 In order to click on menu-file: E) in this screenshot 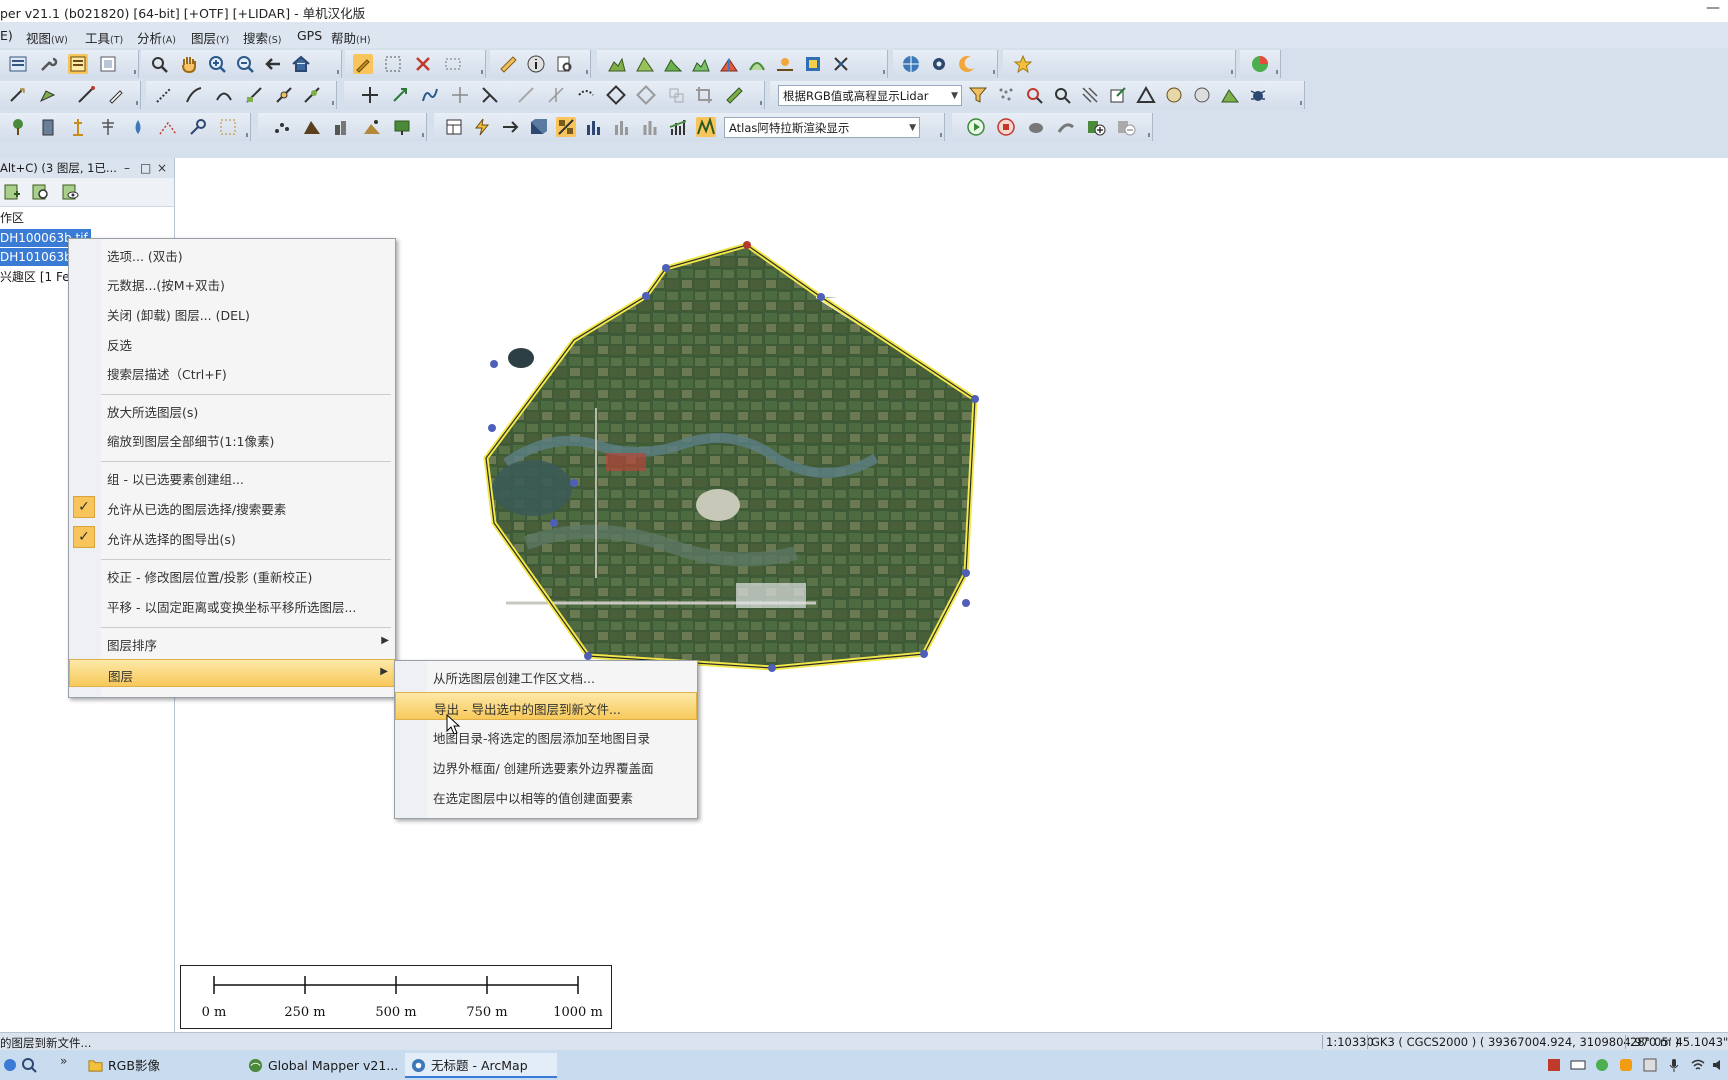, I will do `click(6, 35)`.